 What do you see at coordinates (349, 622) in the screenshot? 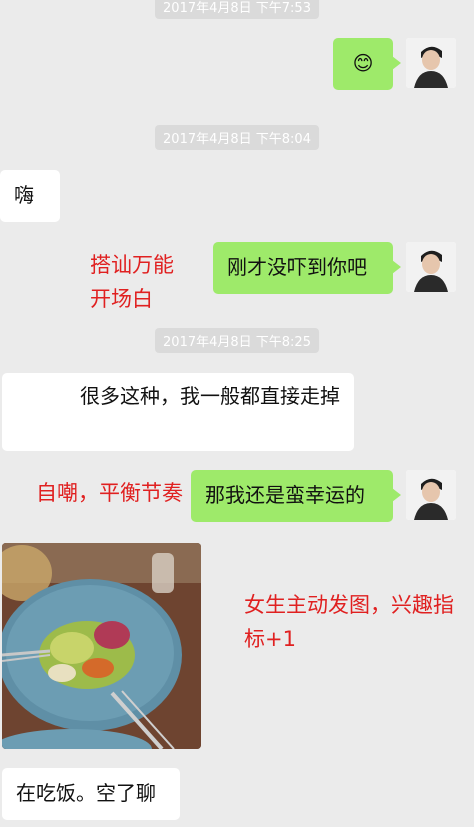
I see `annotation-interest-indicator: 女生主动发图，兴趣指 标+1` at bounding box center [349, 622].